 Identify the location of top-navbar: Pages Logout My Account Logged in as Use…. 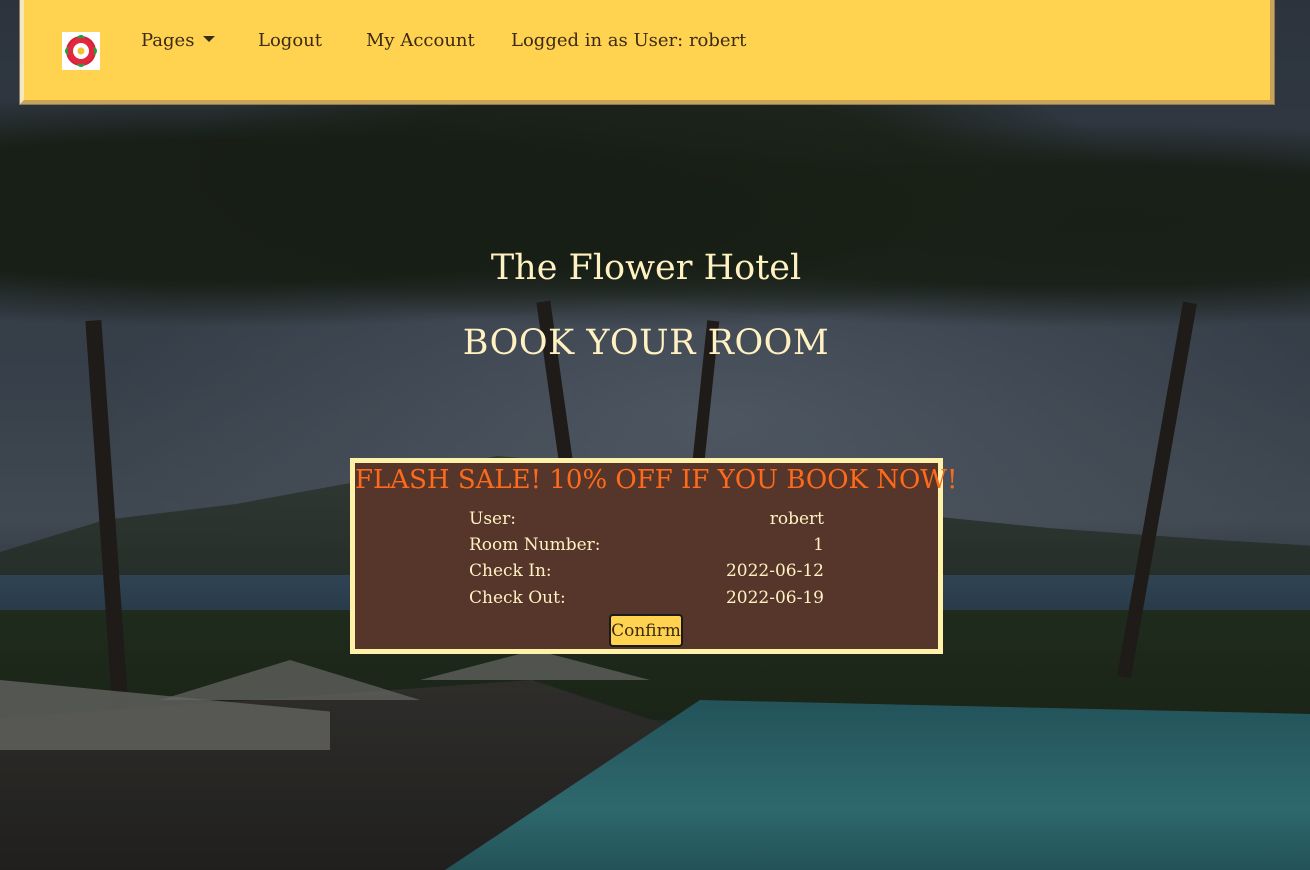
(647, 52).